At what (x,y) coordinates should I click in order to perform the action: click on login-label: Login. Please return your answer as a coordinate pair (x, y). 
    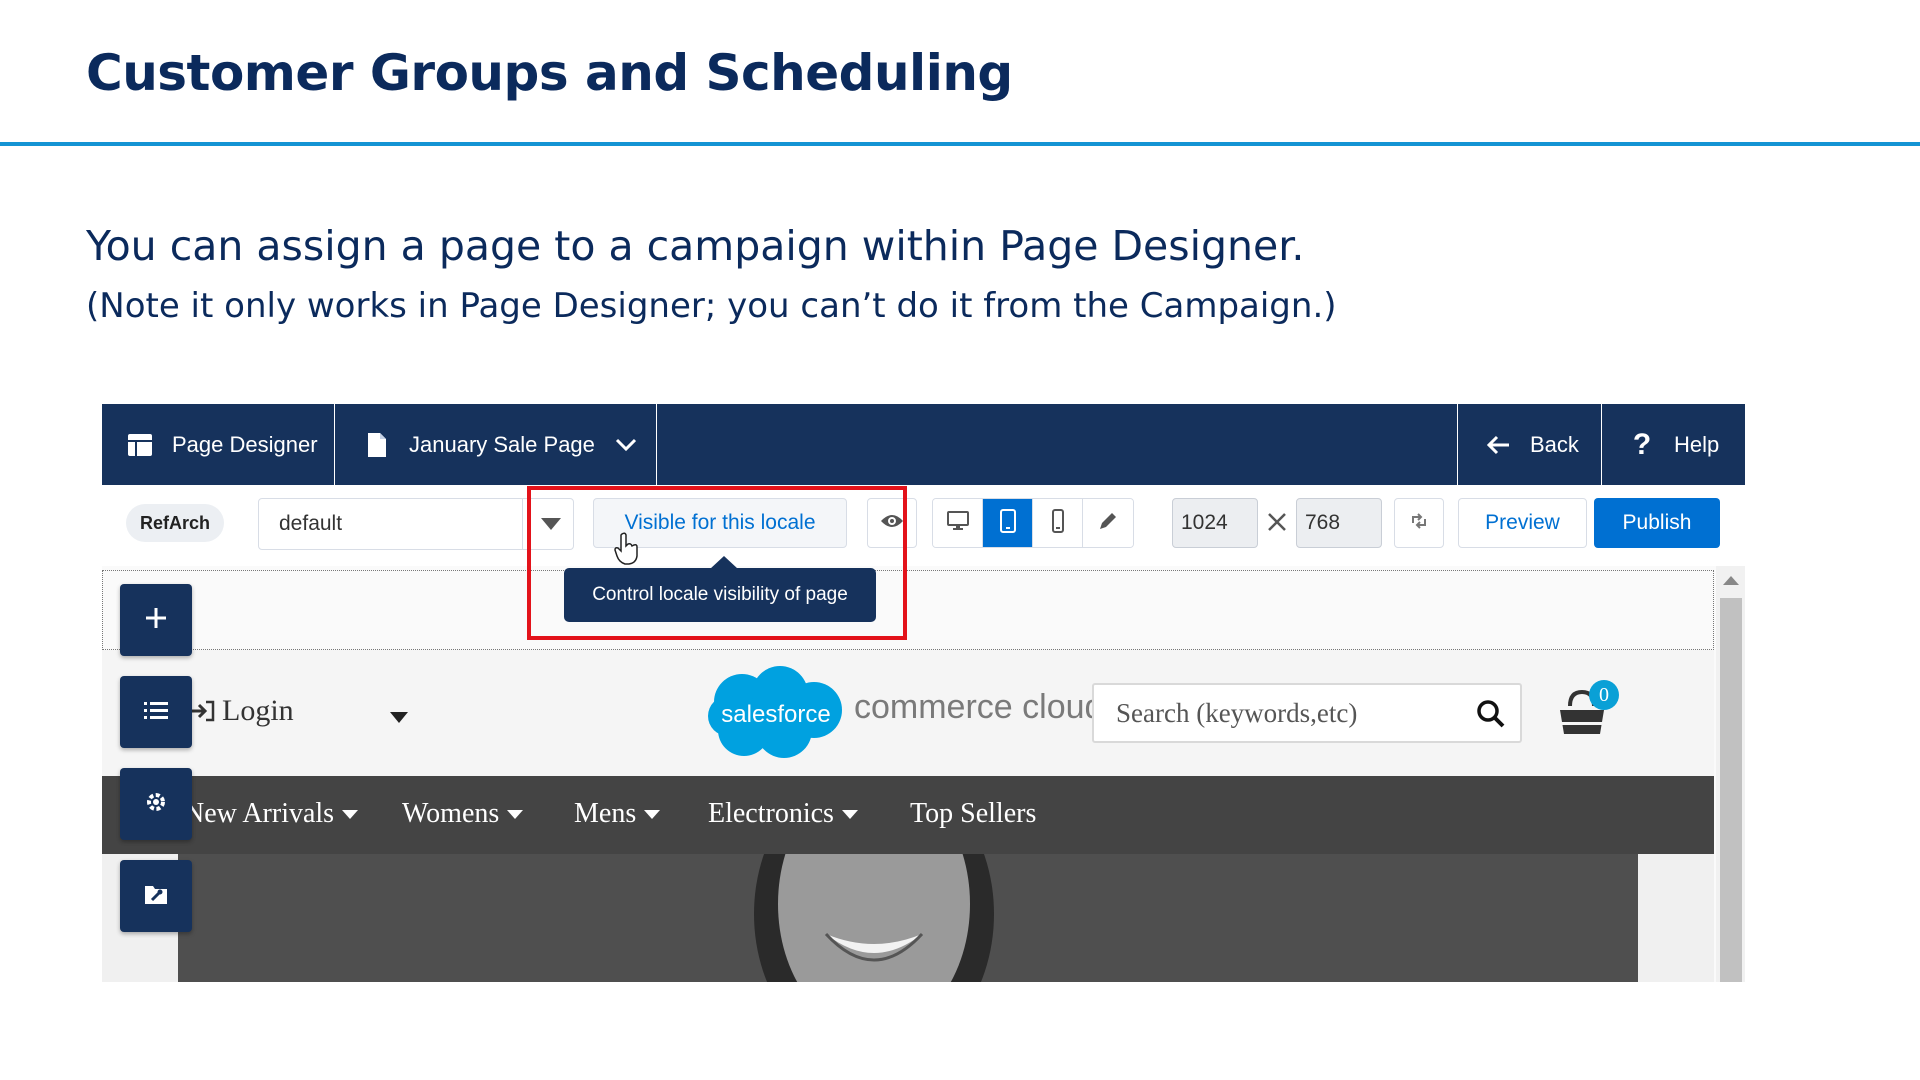
    Looking at the image, I should click on (258, 710).